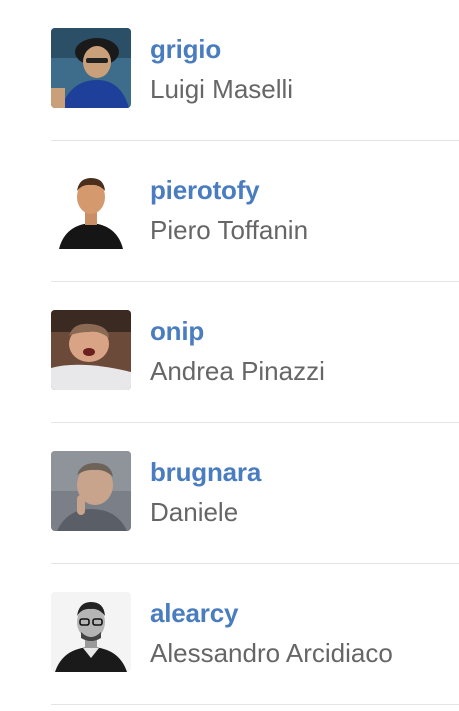 The image size is (459, 711). I want to click on username-link: onip, so click(177, 331).